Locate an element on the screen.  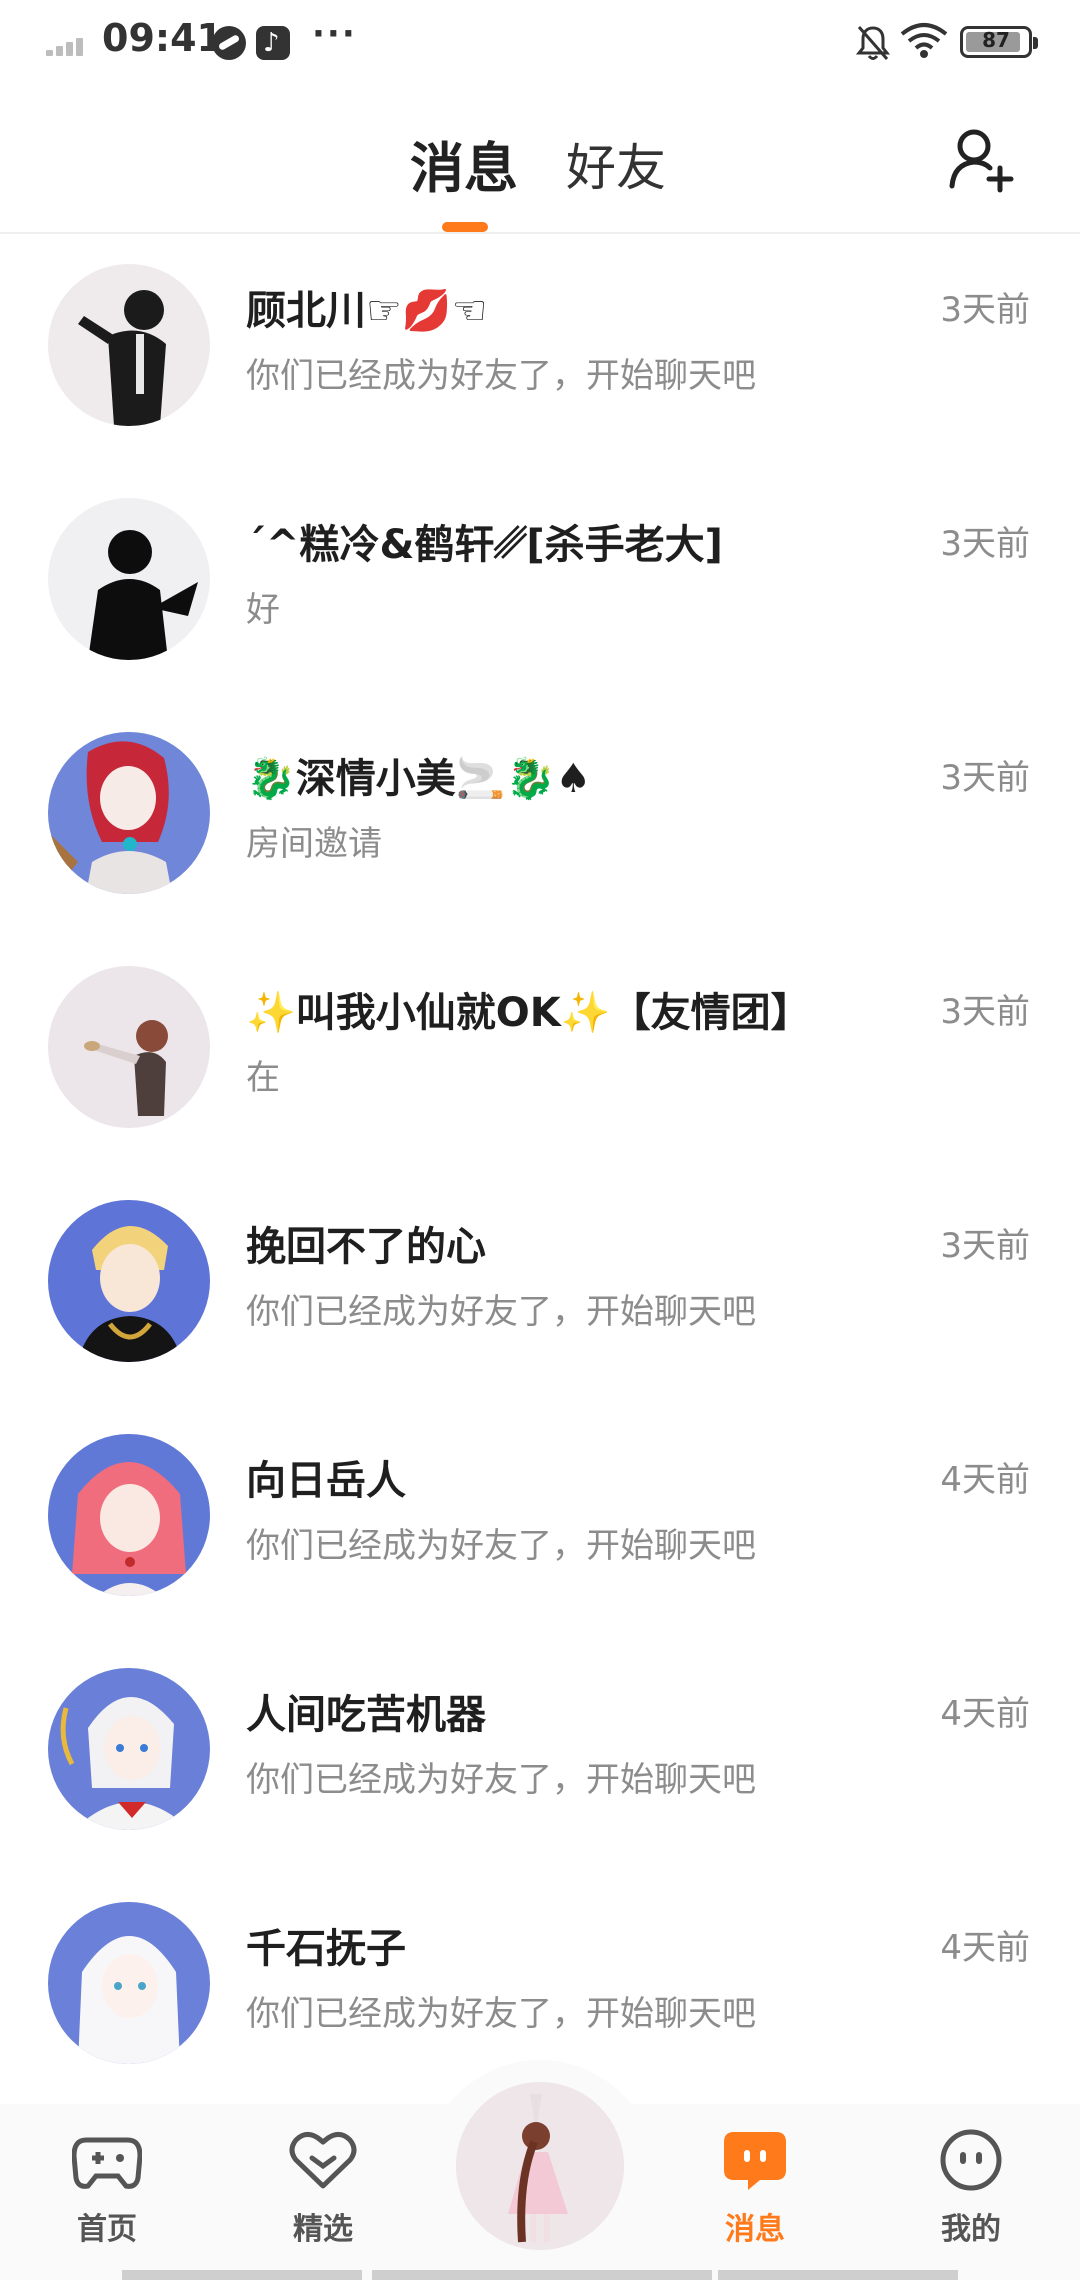
message-item: 挽回不了的心 3天前 你们已经成为好友了，开始聊天吧 is located at coordinates (540, 1289).